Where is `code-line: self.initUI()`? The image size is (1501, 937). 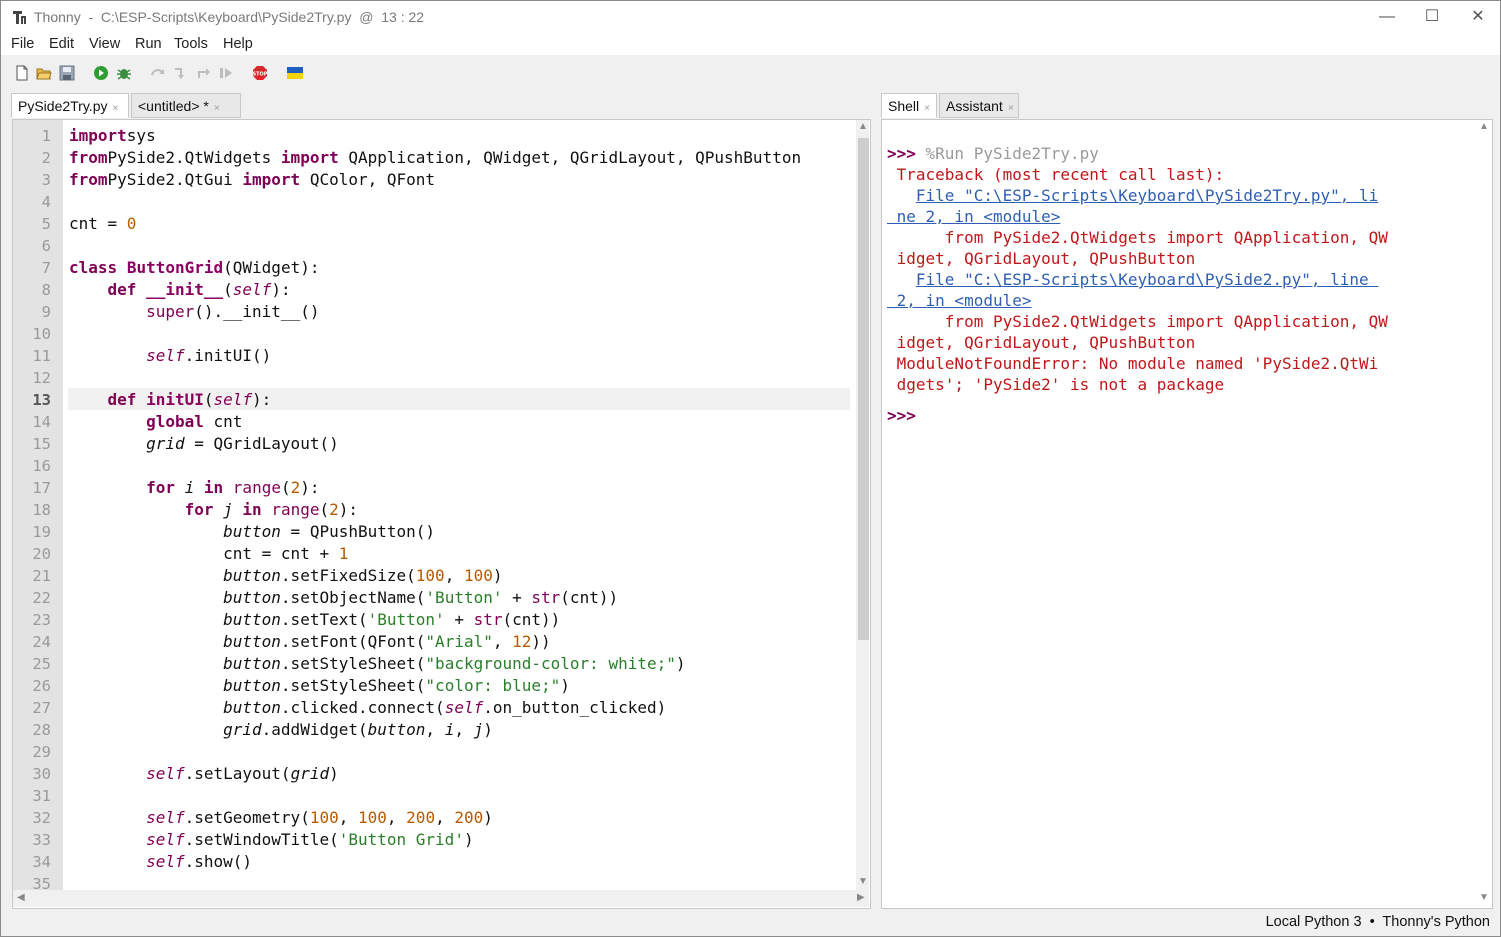
code-line: self.initUI() is located at coordinates (170, 356).